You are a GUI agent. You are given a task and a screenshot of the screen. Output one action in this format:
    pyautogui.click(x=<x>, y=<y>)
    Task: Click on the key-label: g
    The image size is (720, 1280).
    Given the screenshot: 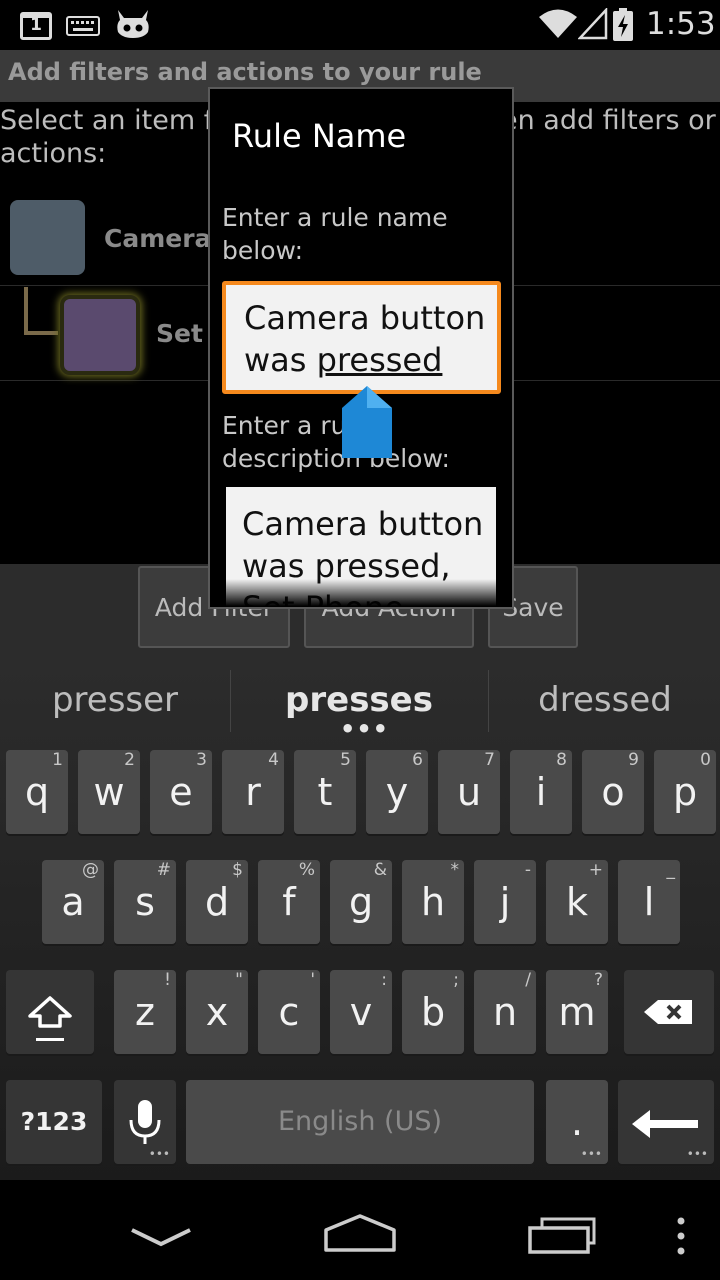 What is the action you would take?
    pyautogui.click(x=361, y=902)
    